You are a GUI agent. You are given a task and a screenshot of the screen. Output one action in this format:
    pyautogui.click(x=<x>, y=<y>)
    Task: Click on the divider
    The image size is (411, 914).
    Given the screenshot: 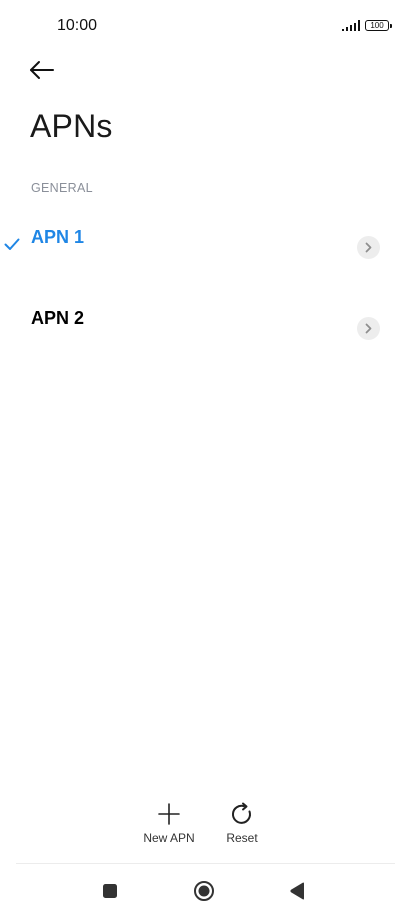 What is the action you would take?
    pyautogui.click(x=205, y=863)
    